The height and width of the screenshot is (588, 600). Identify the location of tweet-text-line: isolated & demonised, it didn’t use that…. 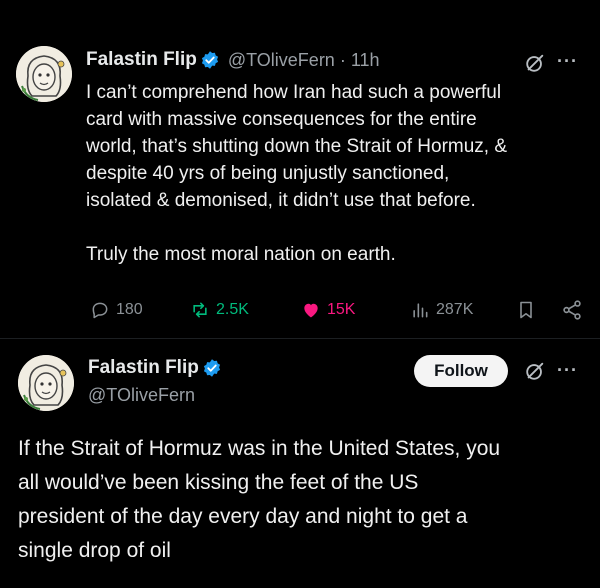
(281, 200).